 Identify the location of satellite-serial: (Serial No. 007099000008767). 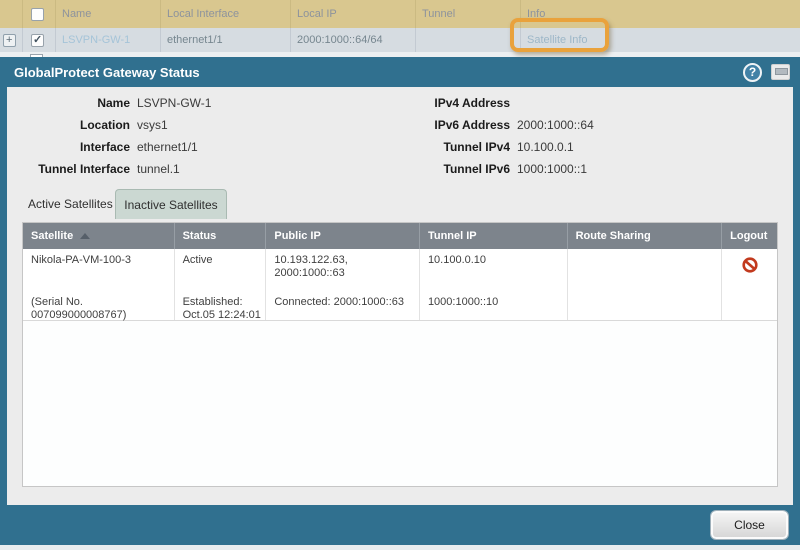
(79, 308).